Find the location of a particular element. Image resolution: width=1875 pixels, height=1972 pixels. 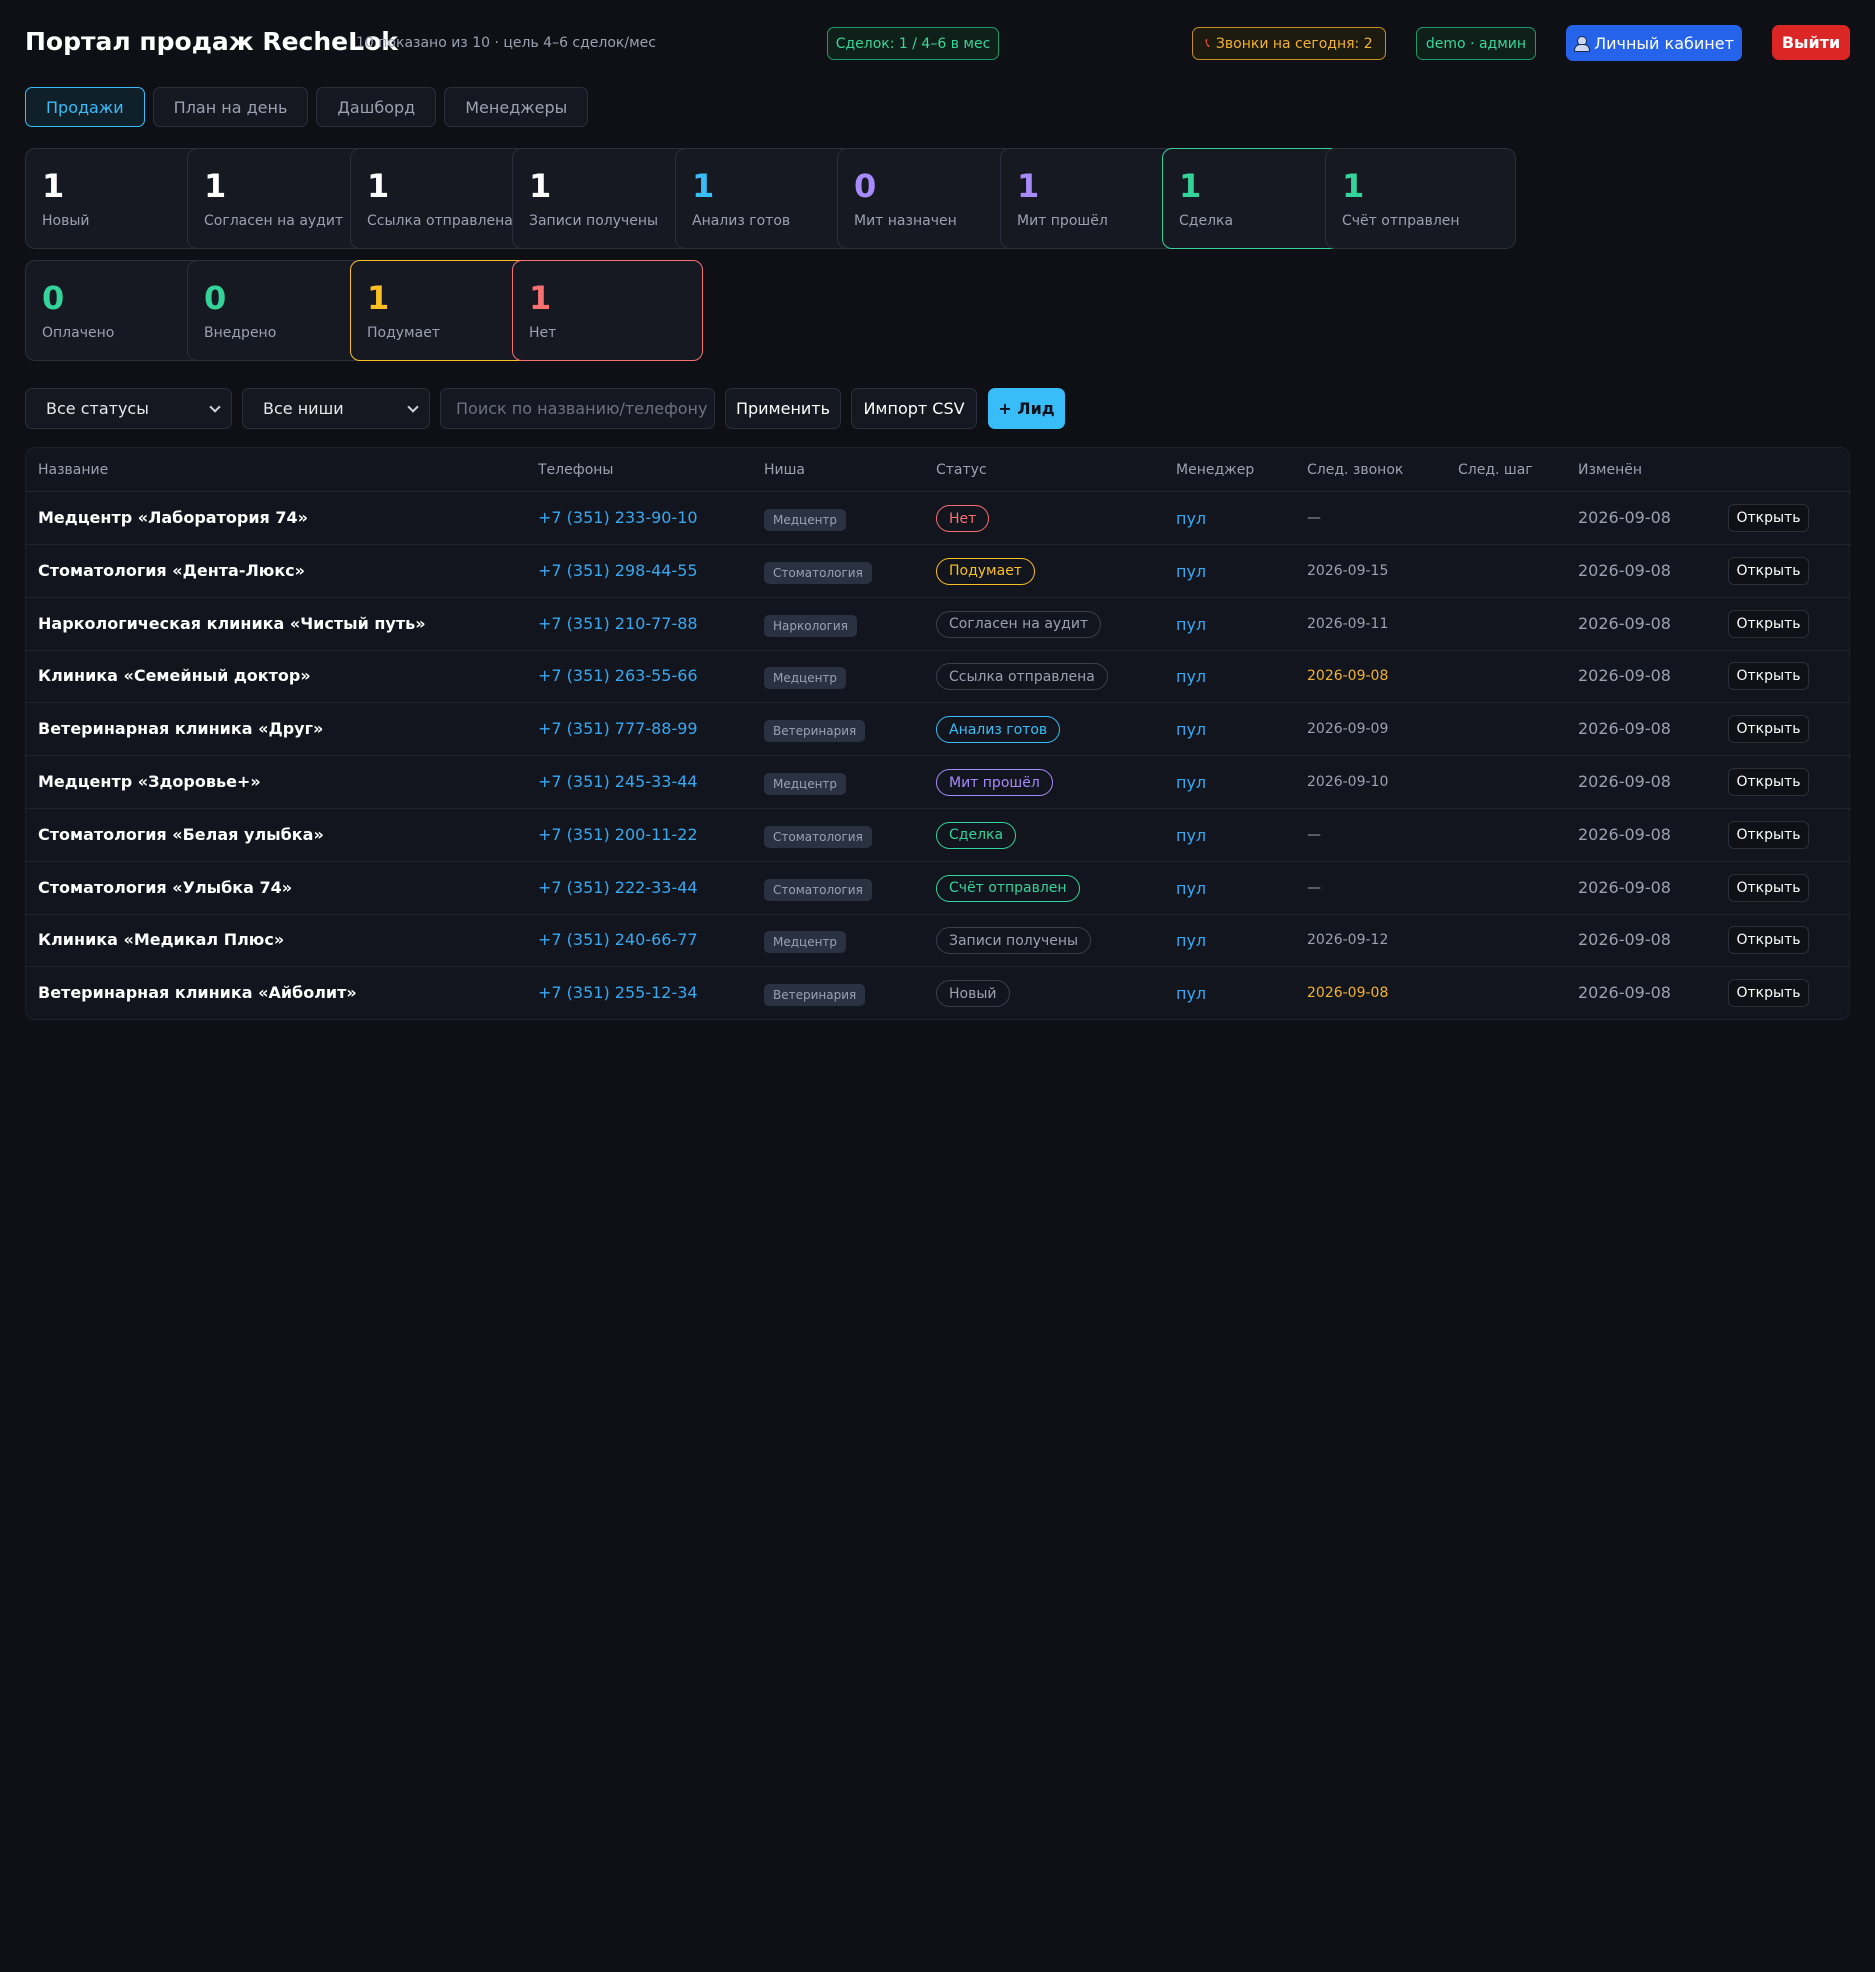

deals-counter-badge: Сделок: 1 / 4–6 в мес is located at coordinates (913, 43).